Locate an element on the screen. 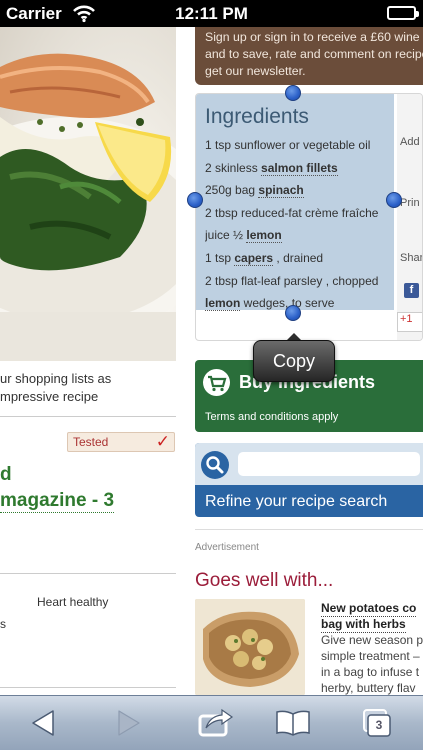 This screenshot has height=750, width=423. recipe-actions-panel: Add t Prin Shar f +1 is located at coordinates (410, 217).